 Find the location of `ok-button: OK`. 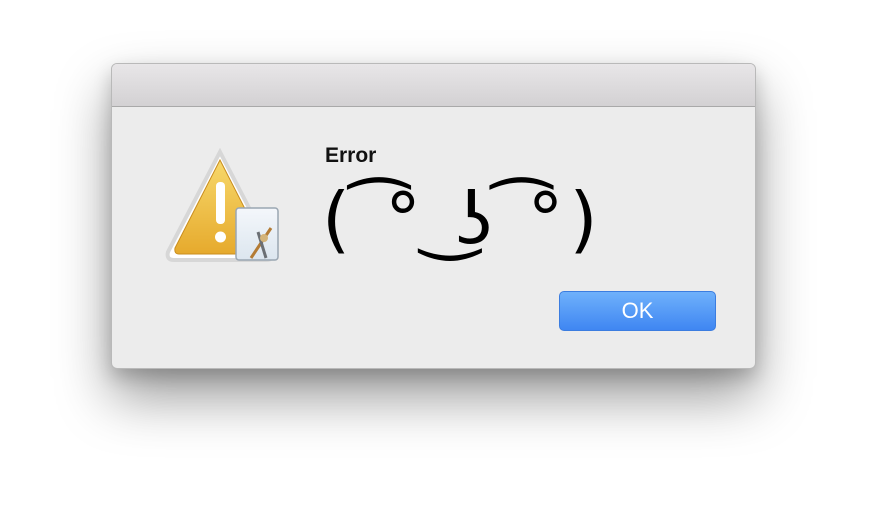

ok-button: OK is located at coordinates (637, 311).